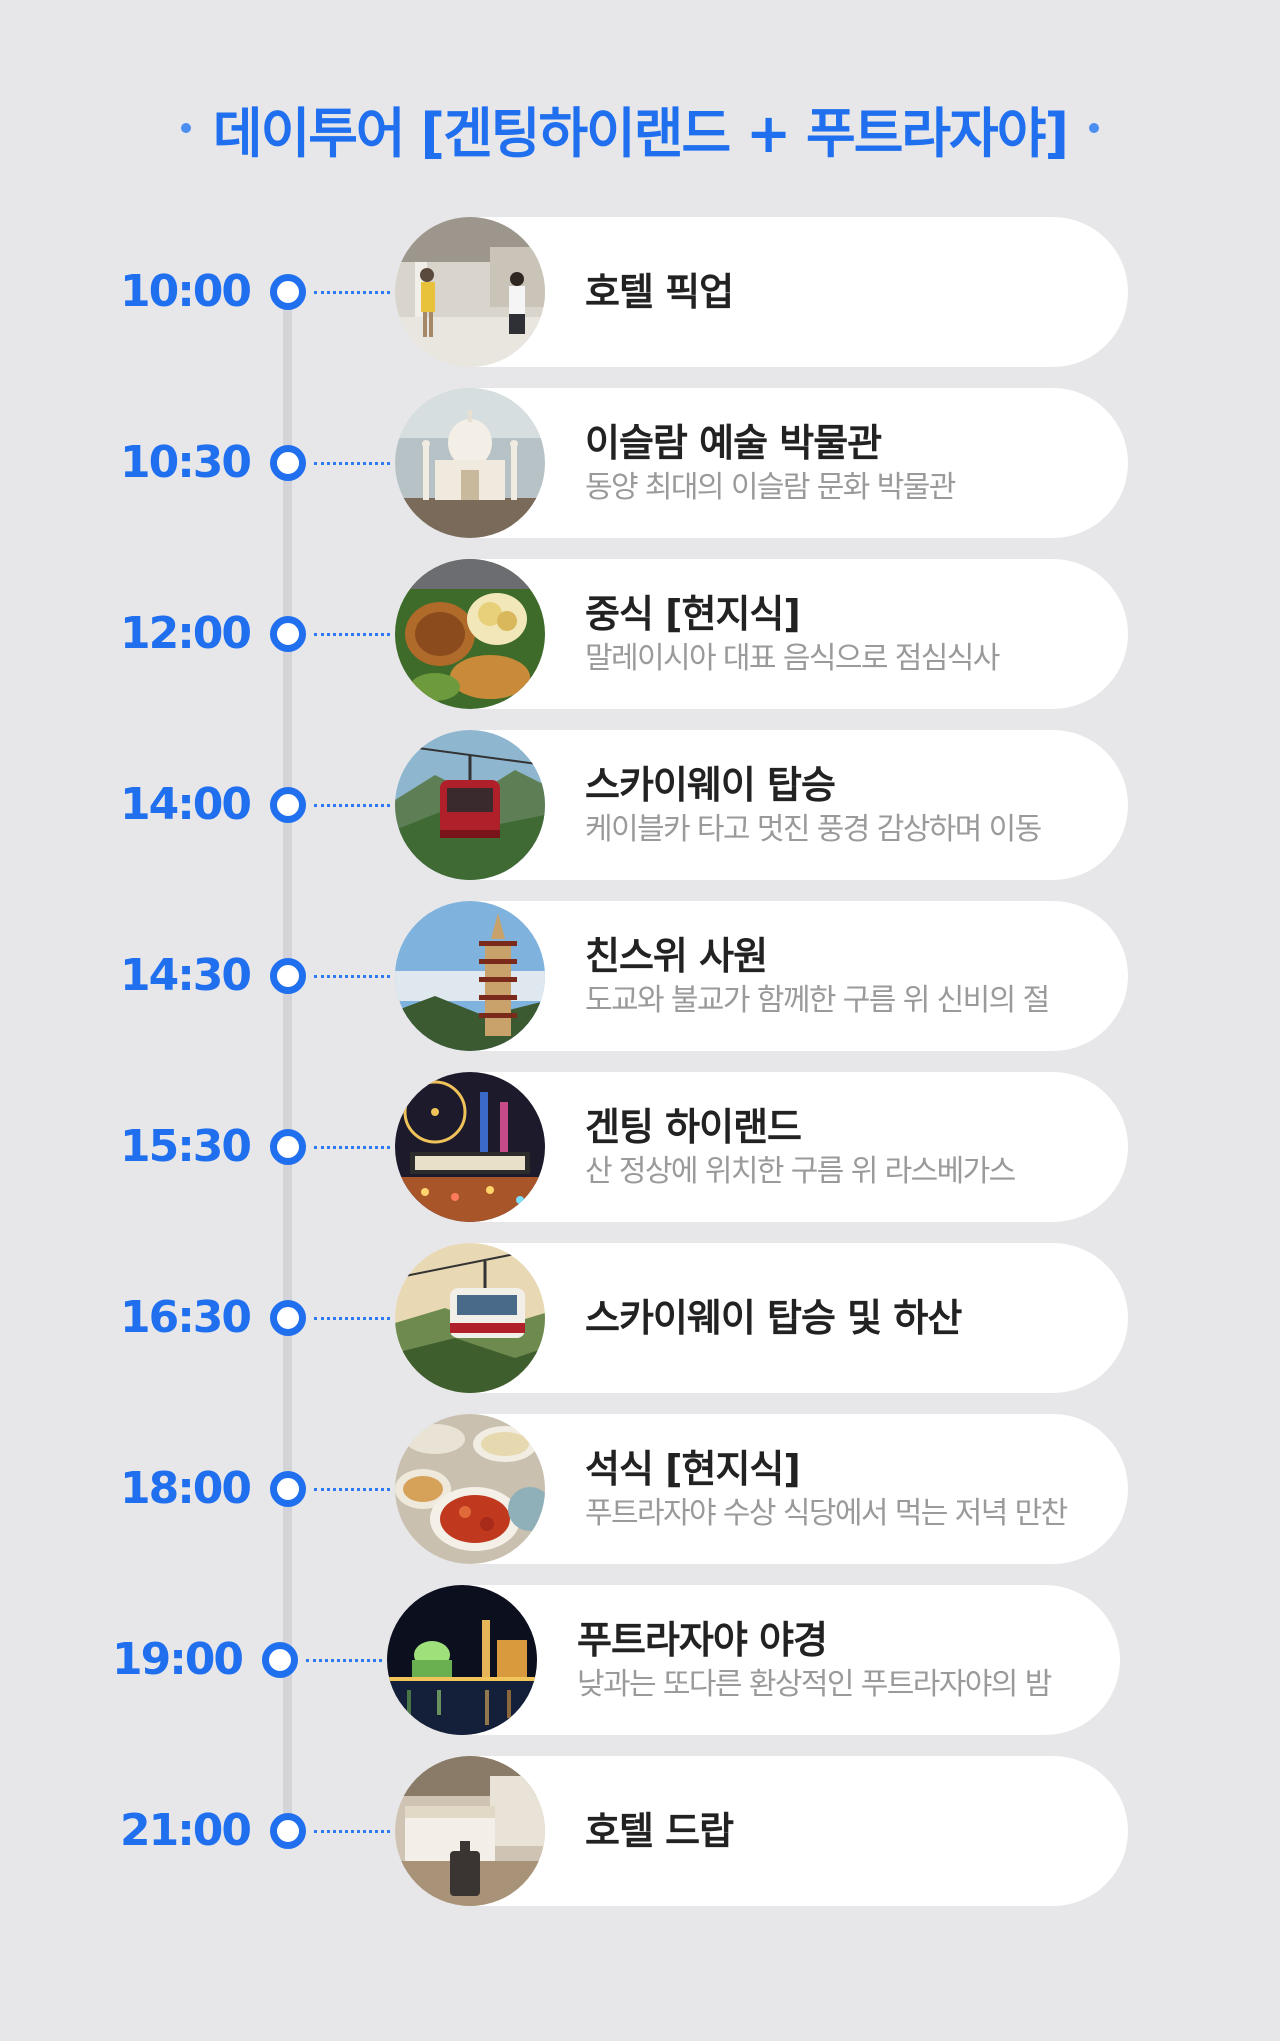  I want to click on schedule-title: 겐팅 하이랜드, so click(693, 1127).